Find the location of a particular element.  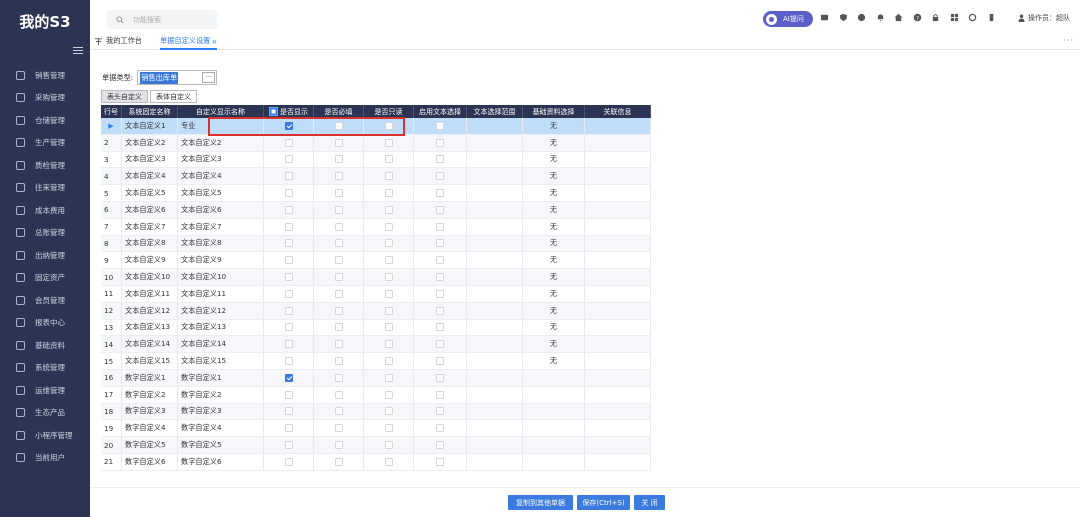

save-button: 保存(Ctrl+S) is located at coordinates (603, 502).